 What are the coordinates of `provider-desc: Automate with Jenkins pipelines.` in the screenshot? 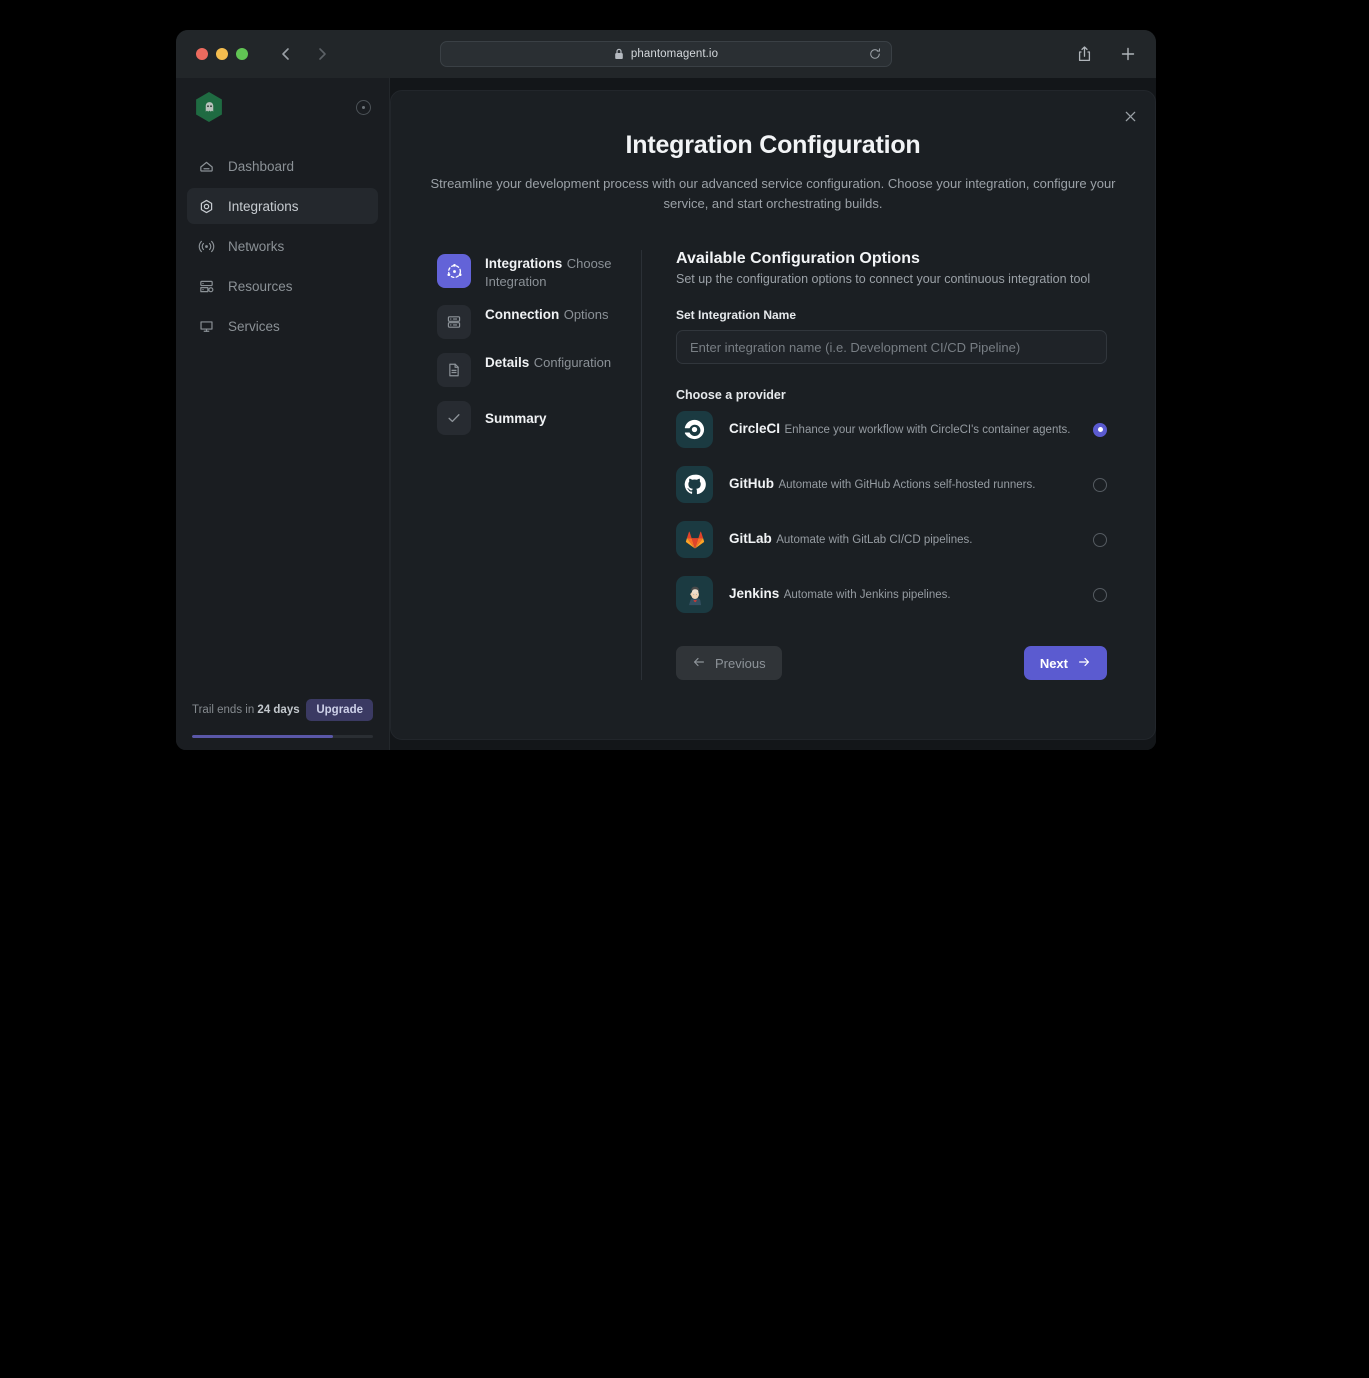 It's located at (867, 595).